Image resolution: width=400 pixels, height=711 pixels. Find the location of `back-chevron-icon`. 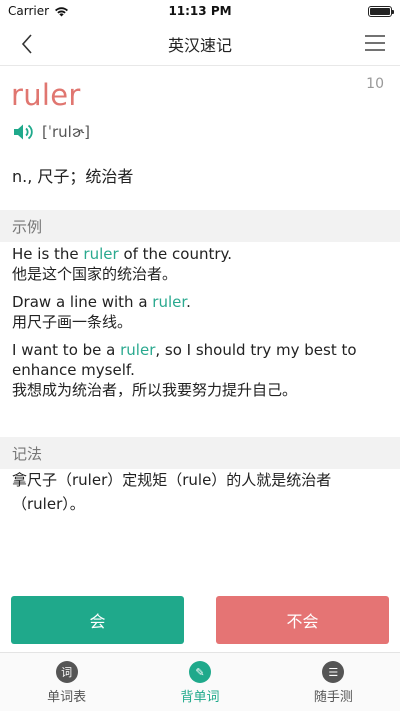

back-chevron-icon is located at coordinates (28, 44).